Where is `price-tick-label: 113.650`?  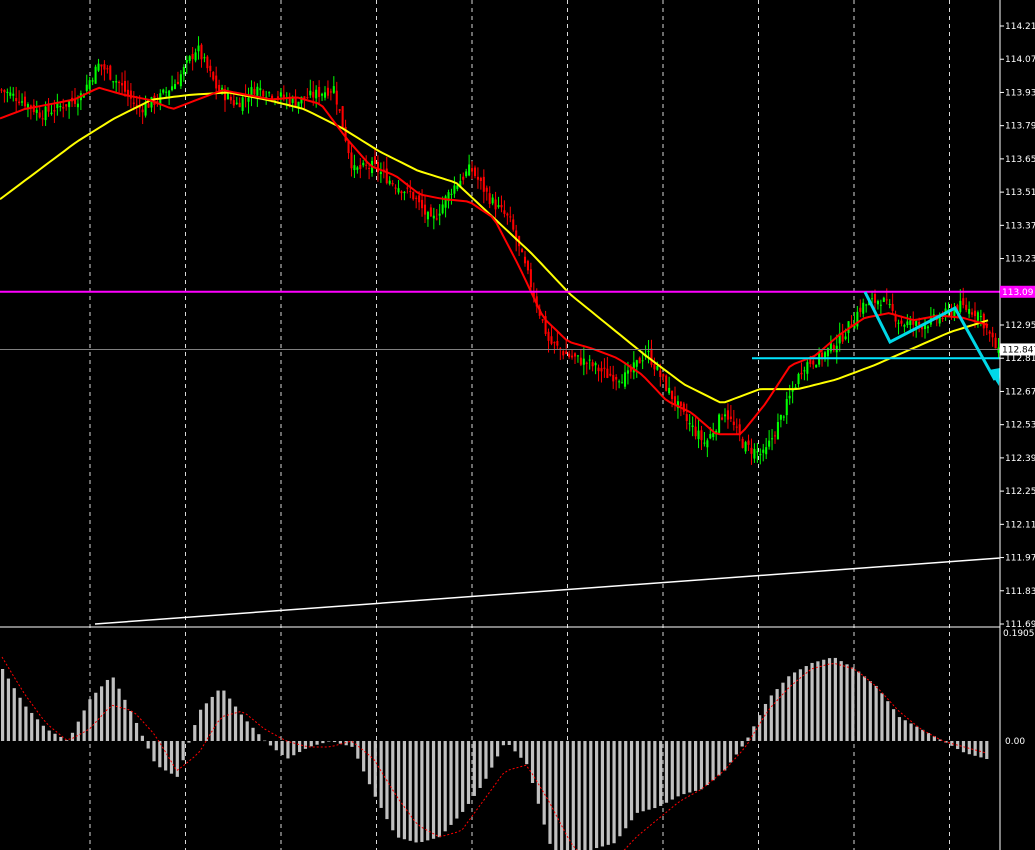
price-tick-label: 113.650 is located at coordinates (1020, 160).